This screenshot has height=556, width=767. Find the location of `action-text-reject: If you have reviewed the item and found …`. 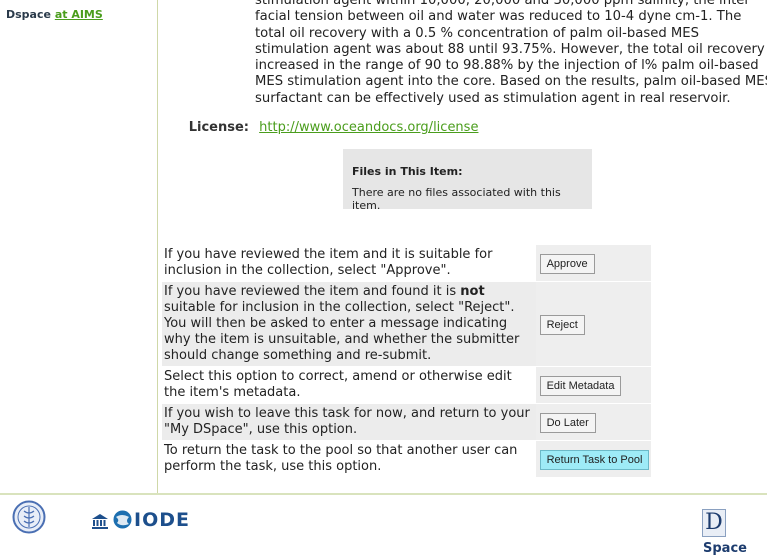

action-text-reject: If you have reviewed the item and found … is located at coordinates (349, 324).